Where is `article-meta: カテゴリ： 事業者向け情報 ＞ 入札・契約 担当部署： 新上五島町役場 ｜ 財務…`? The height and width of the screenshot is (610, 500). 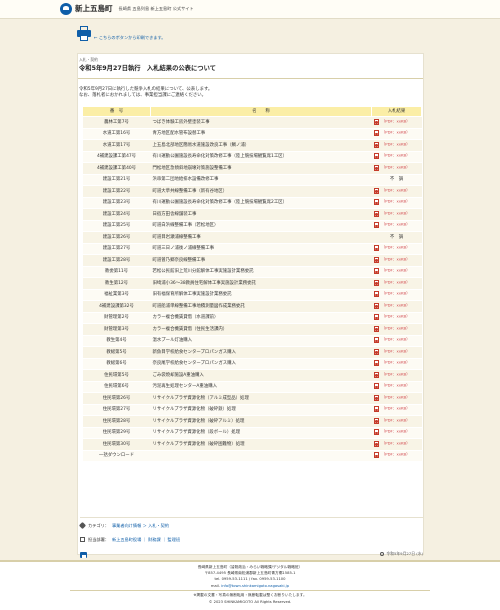 article-meta: カテゴリ： 事業者向け情報 ＞ 入札・契約 担当部署： 新上五島町役場 ｜ 財務… is located at coordinates (250, 537).